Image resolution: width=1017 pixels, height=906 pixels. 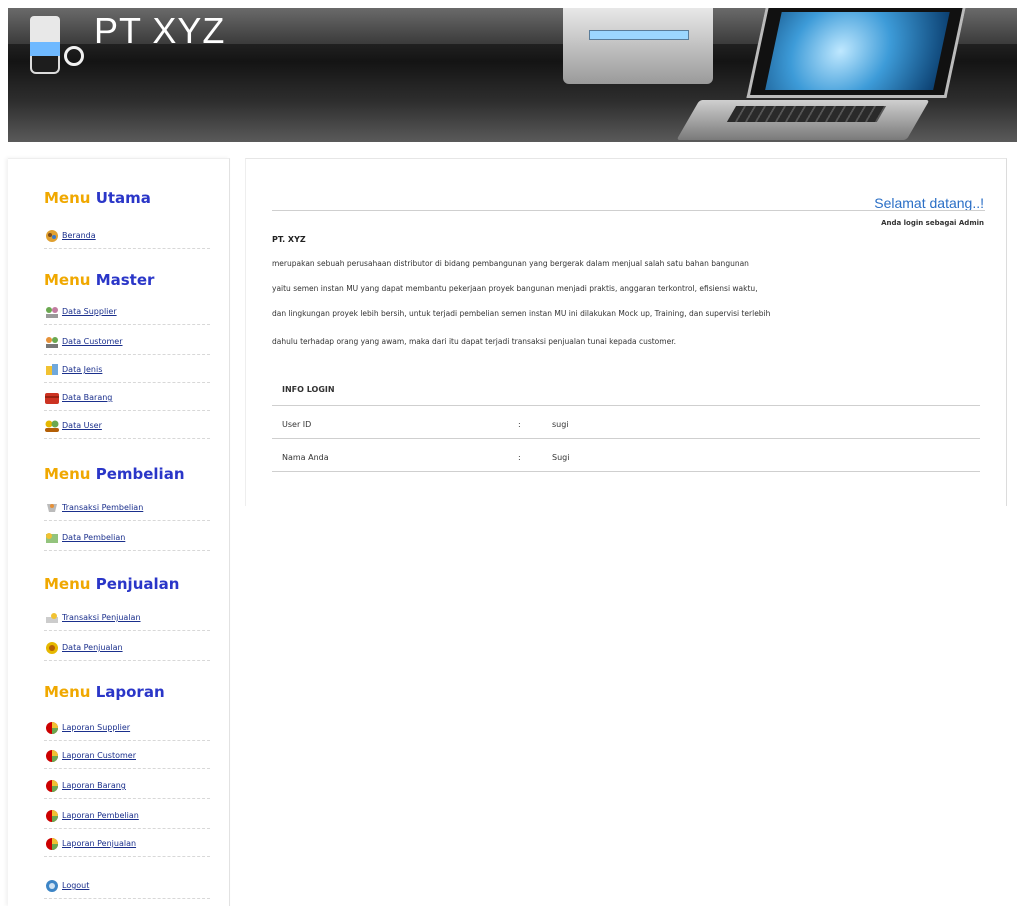 What do you see at coordinates (929, 203) in the screenshot?
I see `welcome-heading: Selamat datang..!` at bounding box center [929, 203].